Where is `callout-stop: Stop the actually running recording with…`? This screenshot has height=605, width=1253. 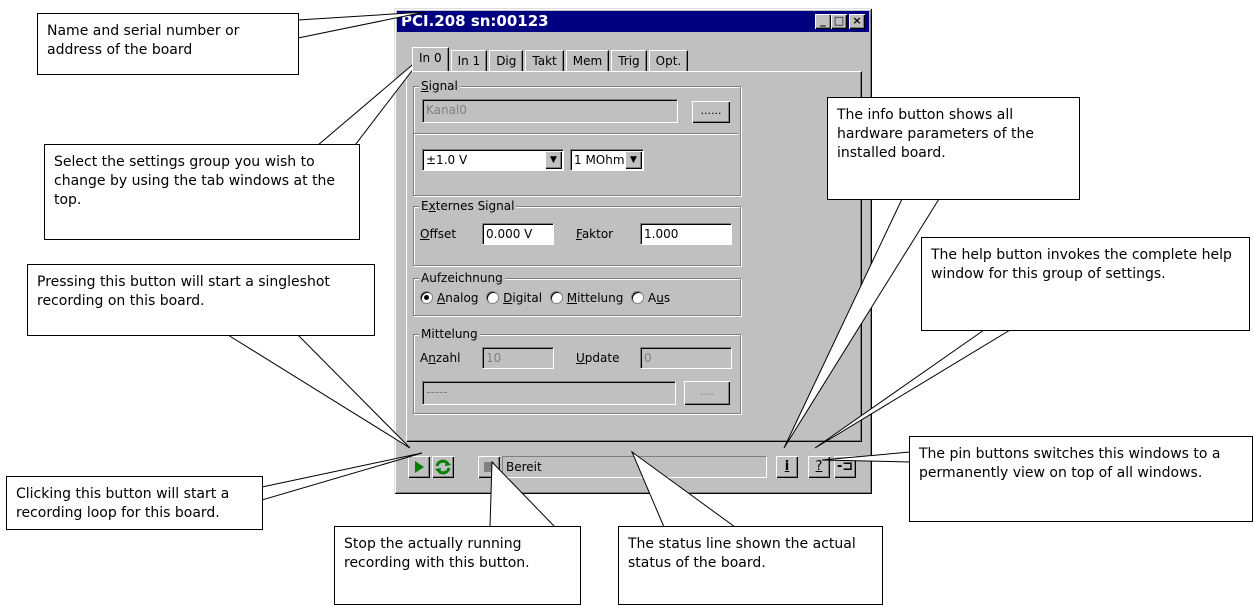 callout-stop: Stop the actually running recording with… is located at coordinates (457, 565).